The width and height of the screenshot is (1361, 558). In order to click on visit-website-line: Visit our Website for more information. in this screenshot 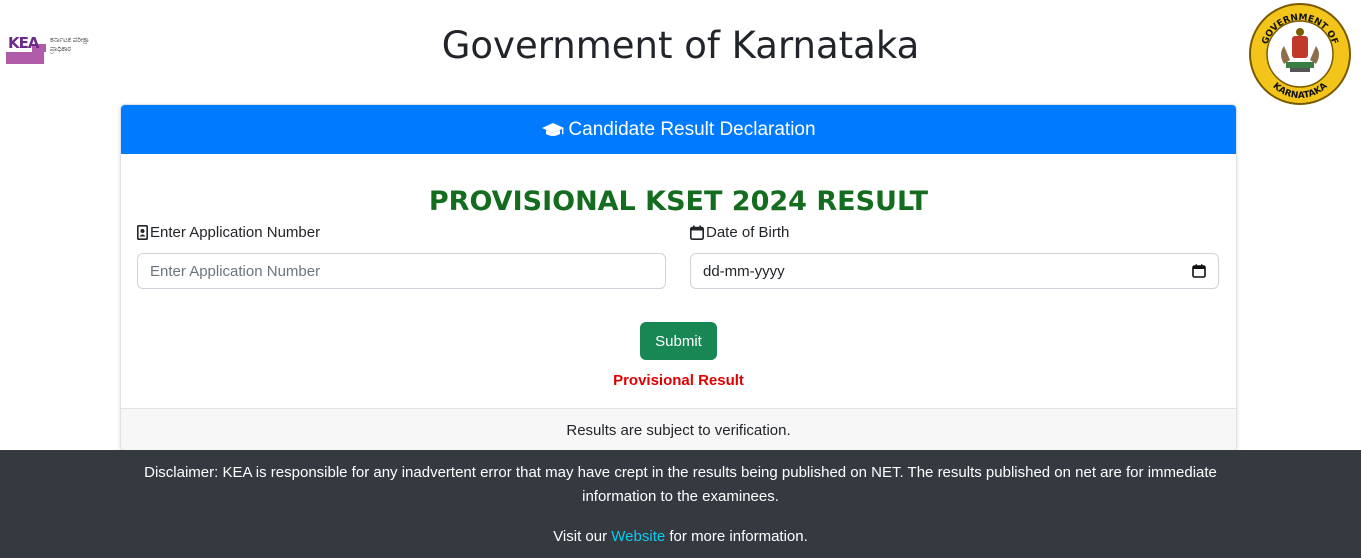, I will do `click(680, 537)`.